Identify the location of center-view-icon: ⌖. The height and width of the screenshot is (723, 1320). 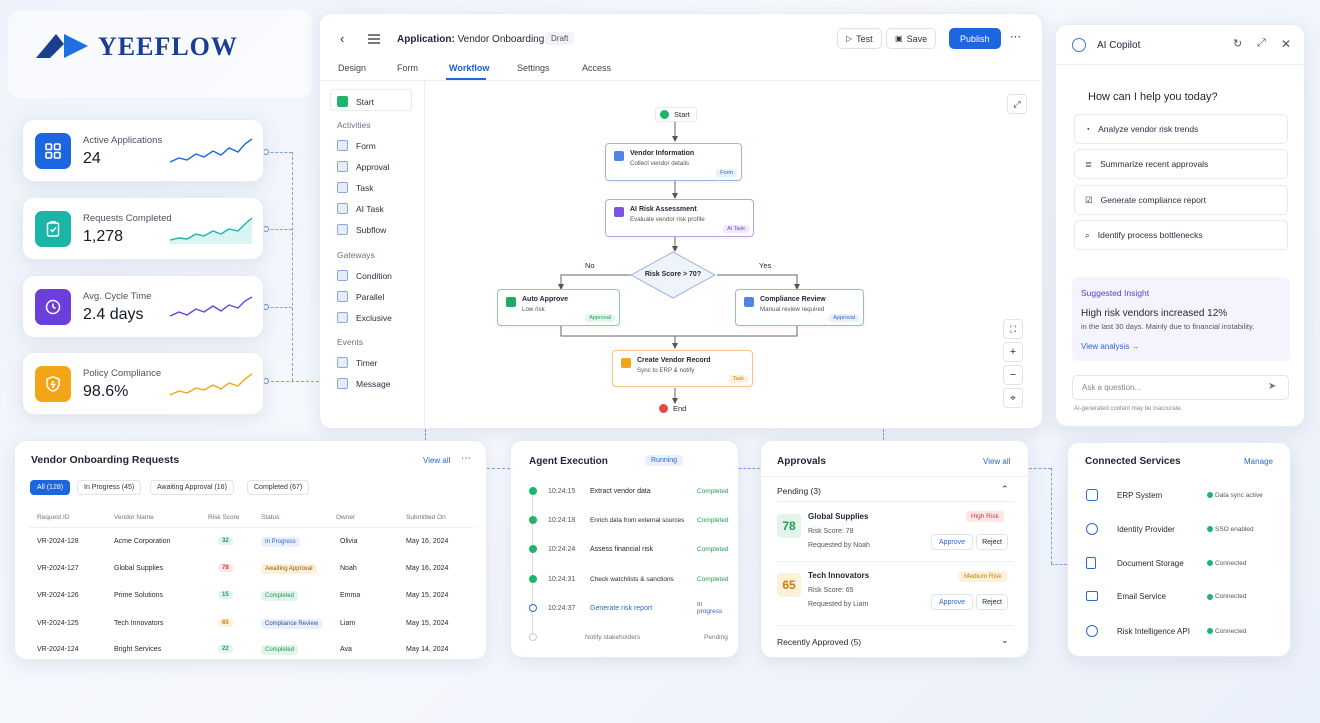
(1013, 398).